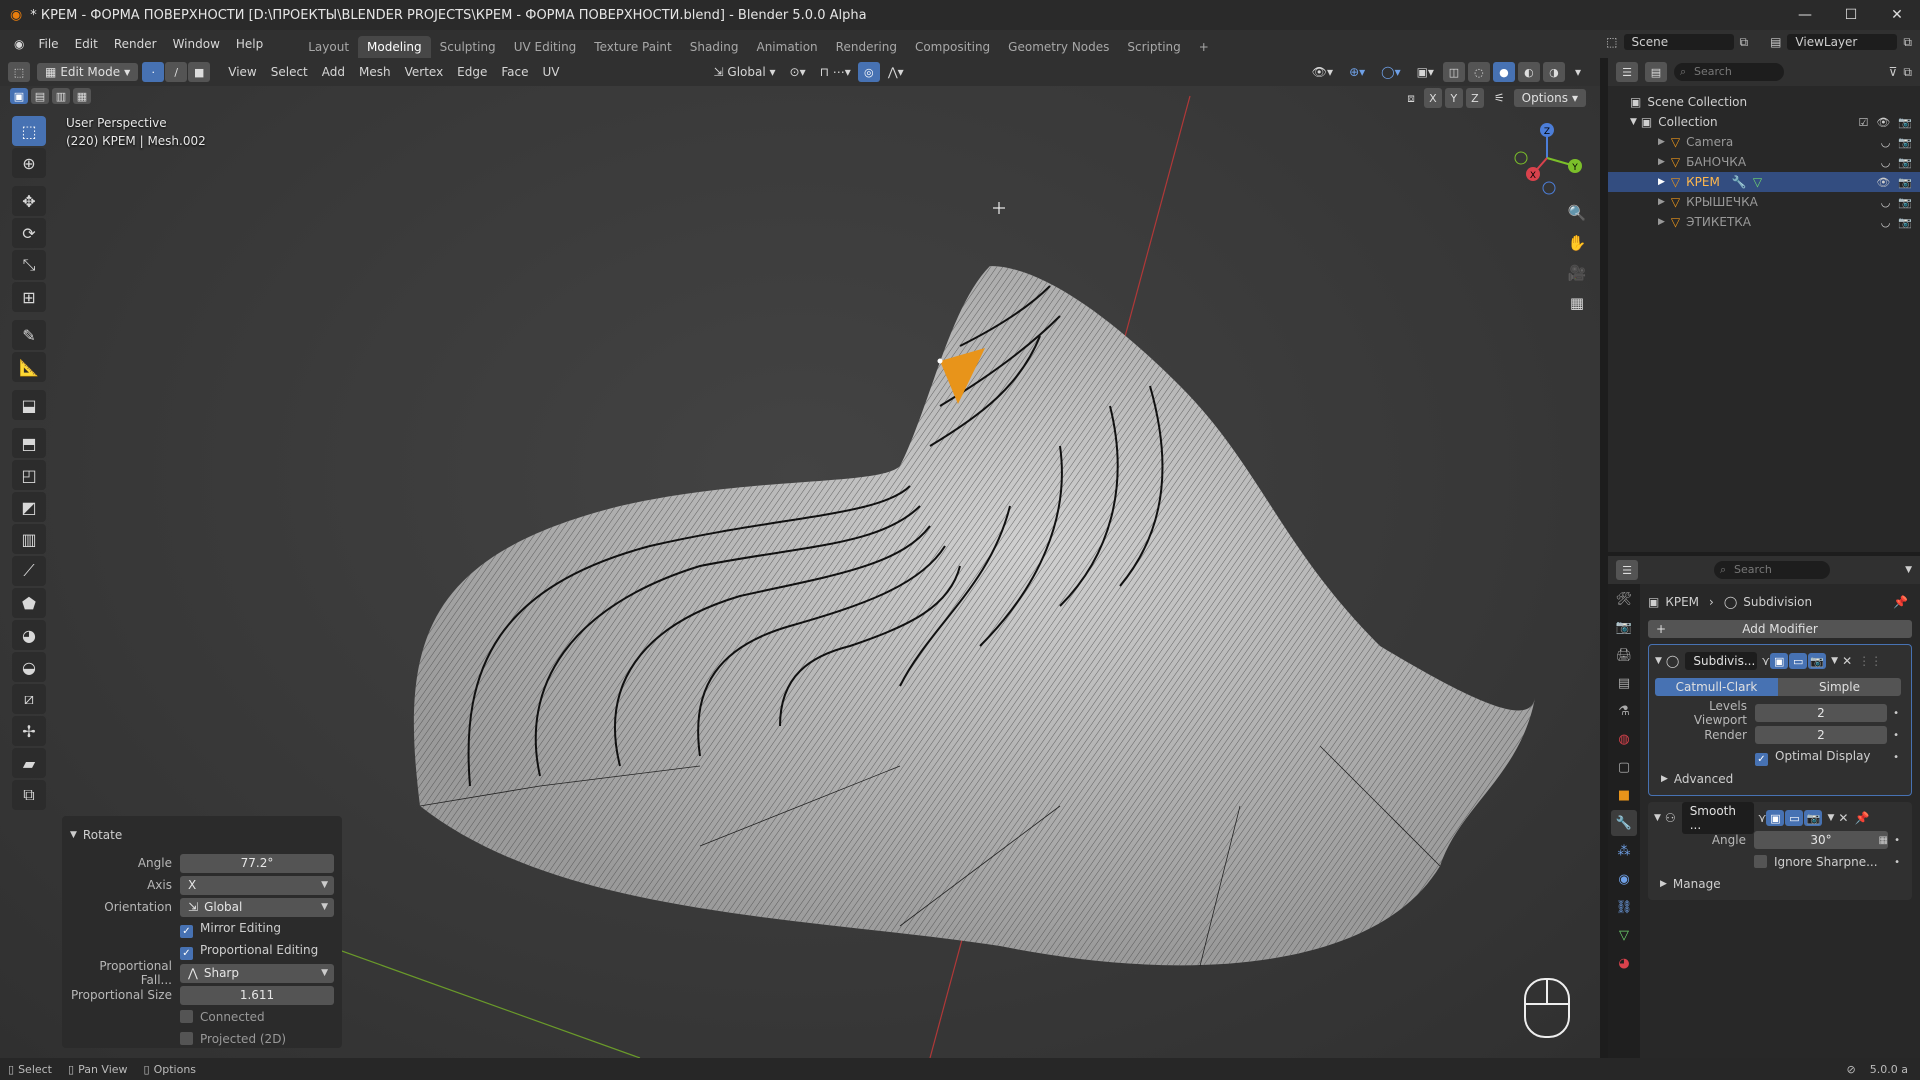  What do you see at coordinates (135, 44) in the screenshot?
I see `menu-render: Render` at bounding box center [135, 44].